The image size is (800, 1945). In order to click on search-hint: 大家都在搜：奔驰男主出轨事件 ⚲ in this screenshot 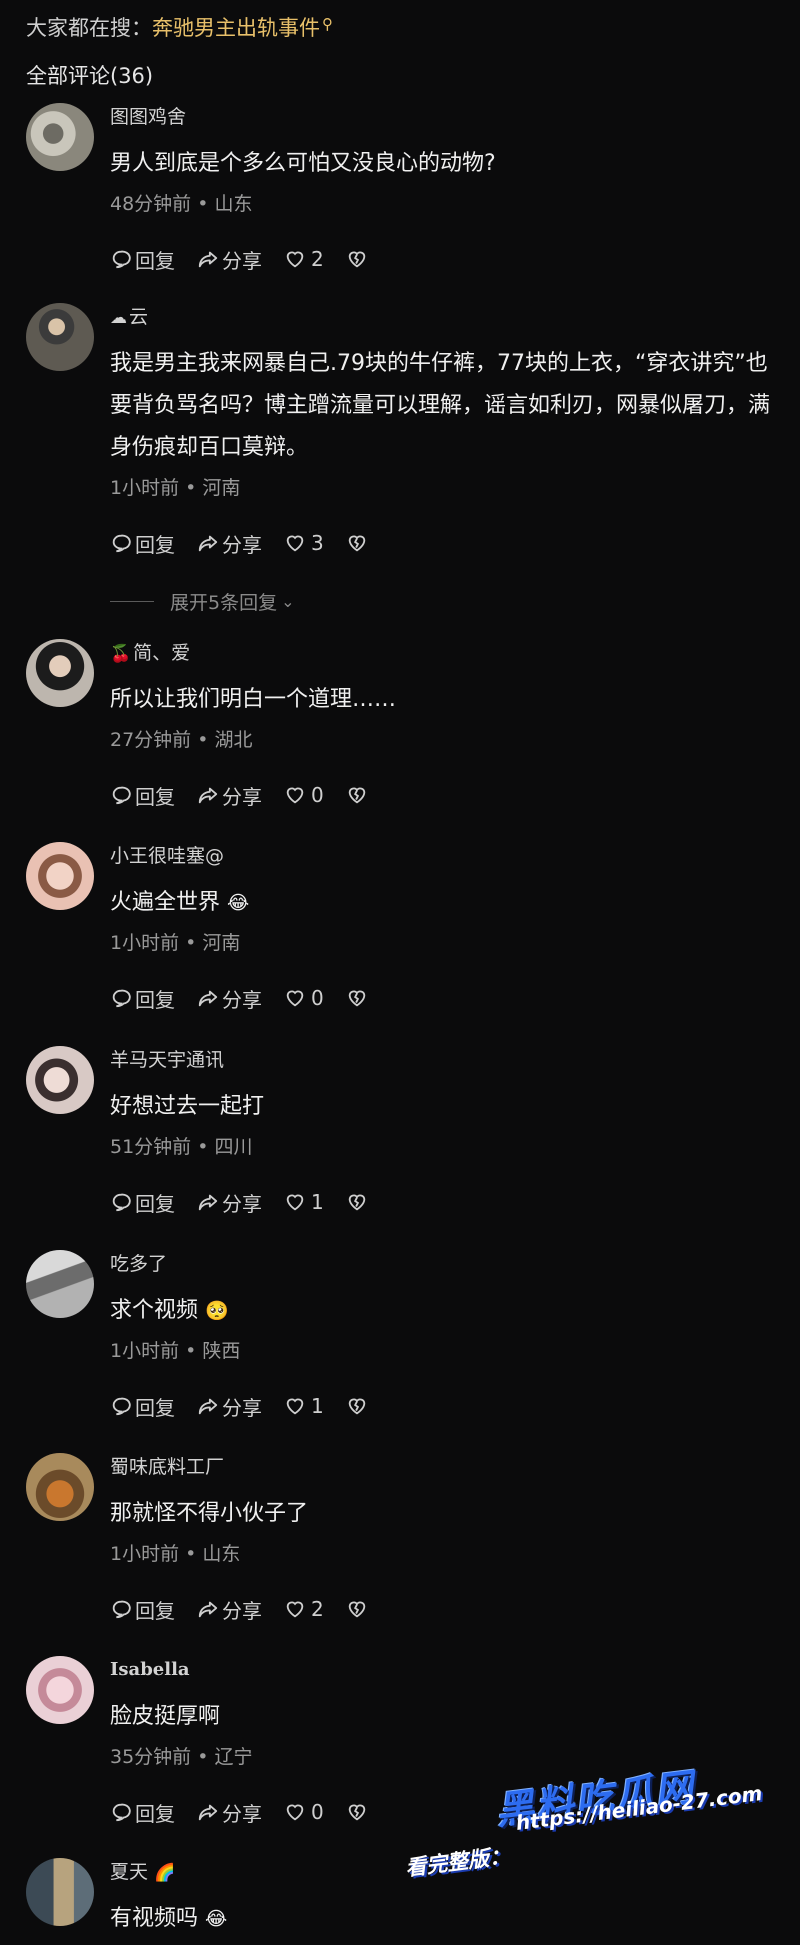, I will do `click(179, 27)`.